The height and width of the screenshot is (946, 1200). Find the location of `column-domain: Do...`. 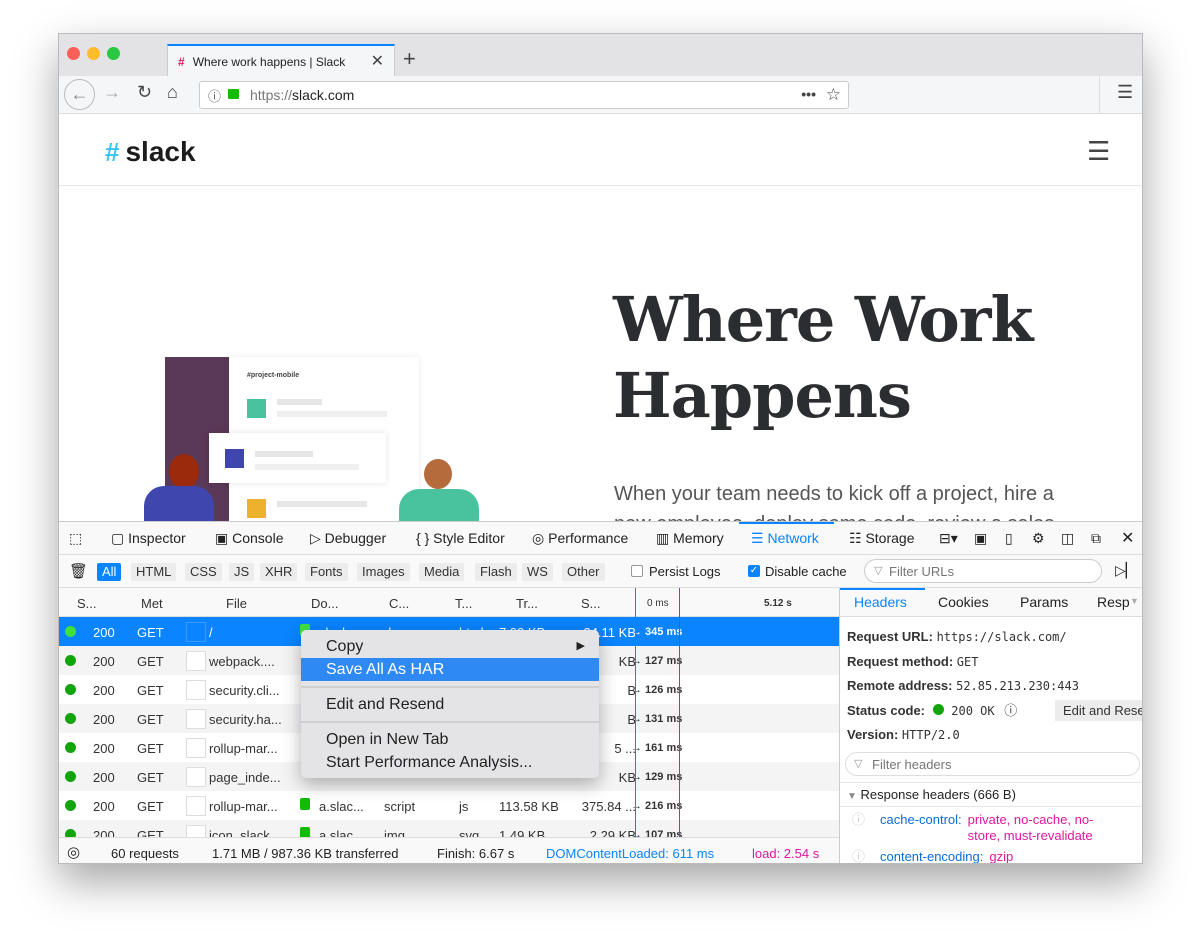

column-domain: Do... is located at coordinates (324, 603).